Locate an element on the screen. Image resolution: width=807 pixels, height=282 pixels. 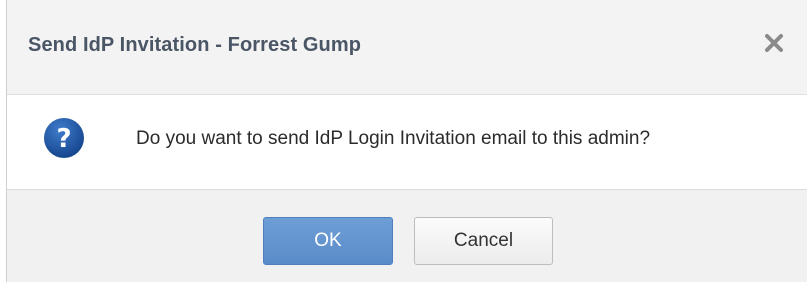
ok-button: OK is located at coordinates (328, 241).